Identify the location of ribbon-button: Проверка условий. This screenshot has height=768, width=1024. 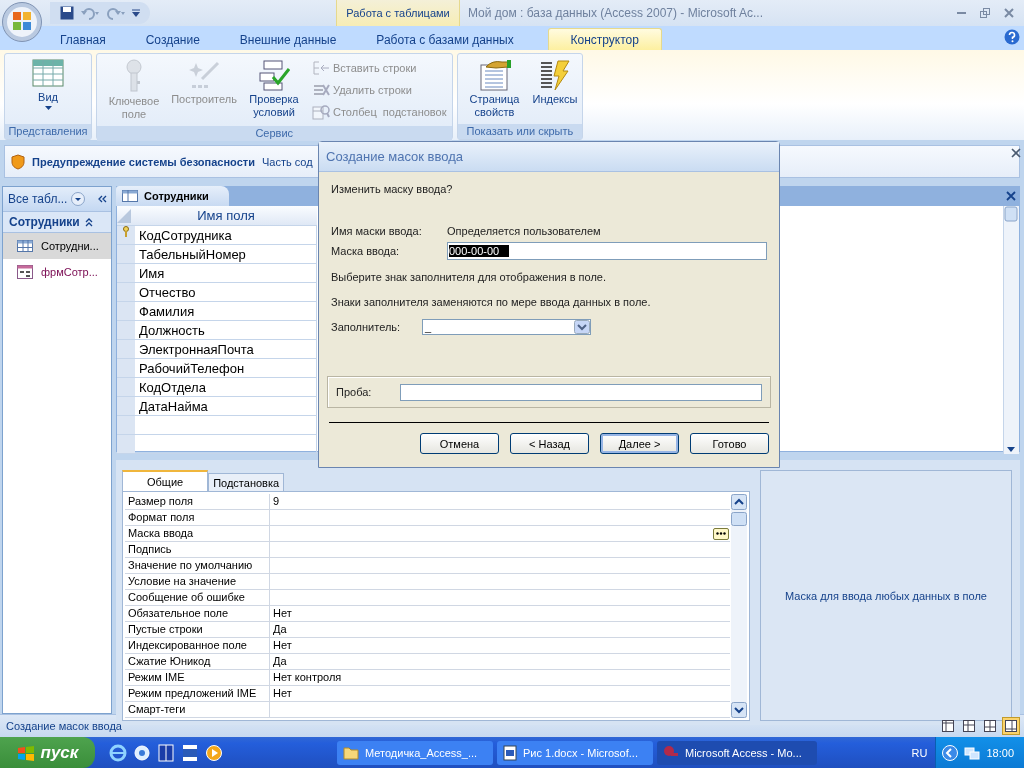
(274, 90).